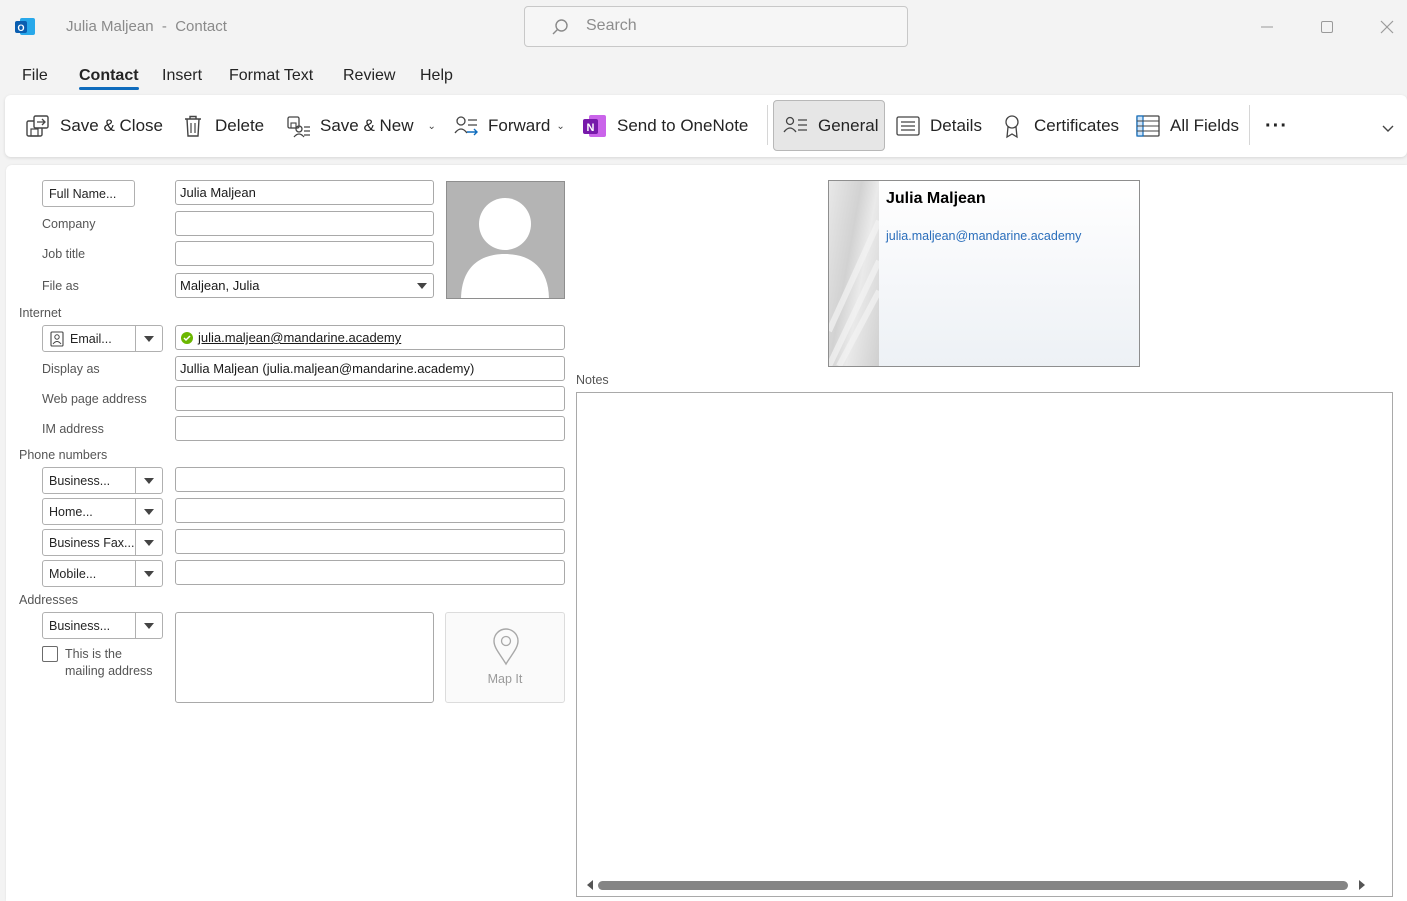 This screenshot has height=901, width=1407. Describe the element at coordinates (505, 679) in the screenshot. I see `map-it-label: Map It` at that location.